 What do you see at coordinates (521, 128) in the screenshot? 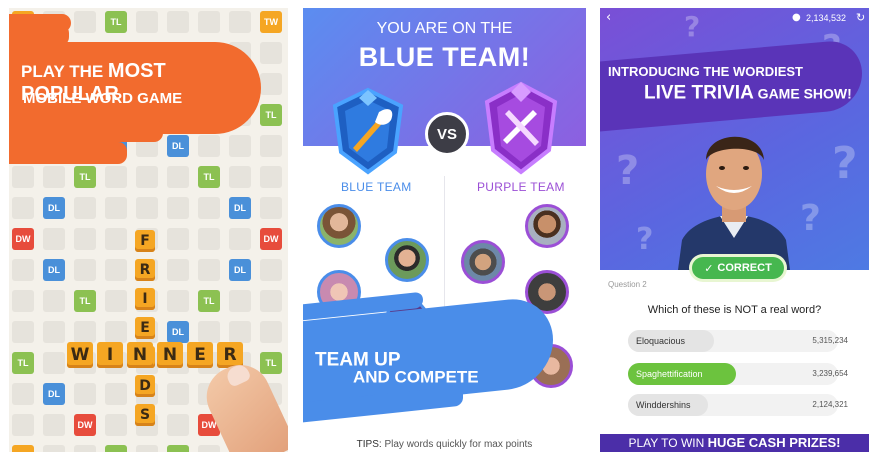
I see `purple-team-shield-icon` at bounding box center [521, 128].